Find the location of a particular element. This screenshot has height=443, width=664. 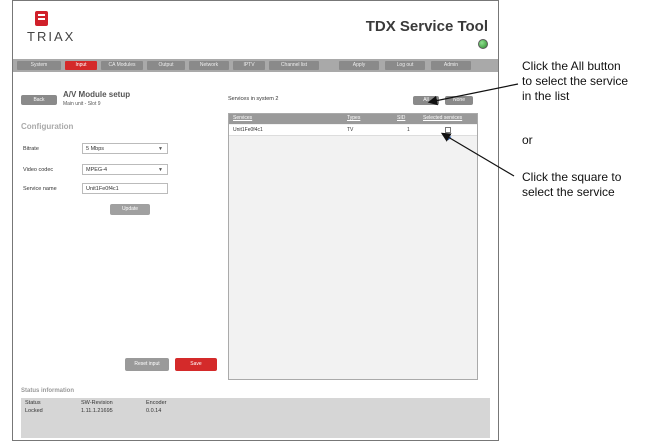

arrow-to-checkbox is located at coordinates (477, 154).